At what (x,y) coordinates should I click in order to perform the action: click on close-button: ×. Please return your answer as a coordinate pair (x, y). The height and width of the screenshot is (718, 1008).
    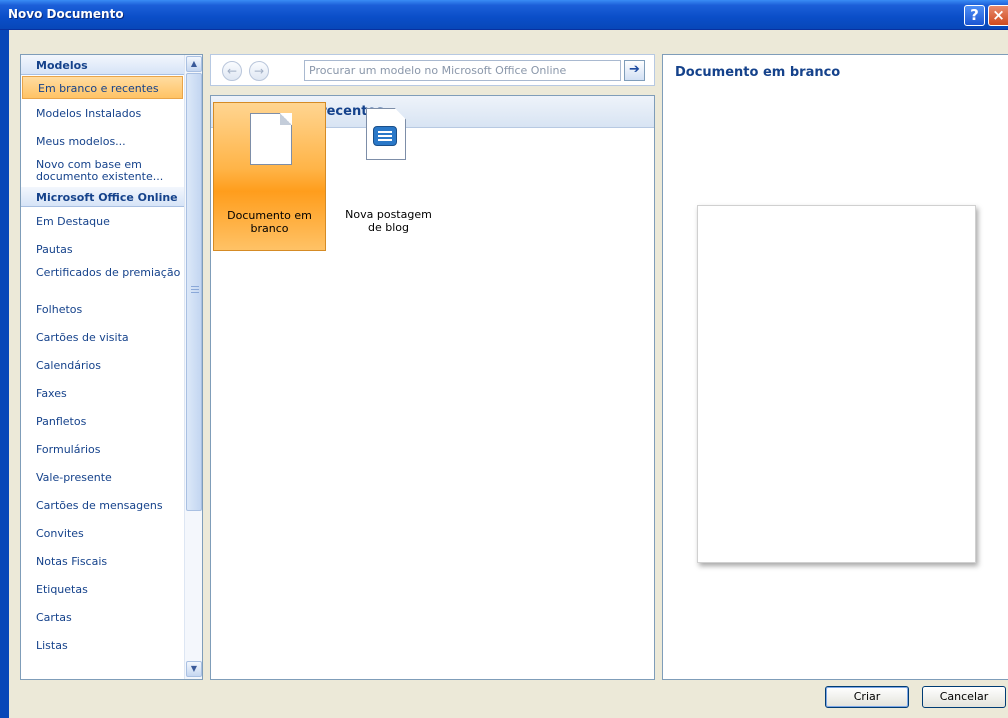
    Looking at the image, I should click on (998, 15).